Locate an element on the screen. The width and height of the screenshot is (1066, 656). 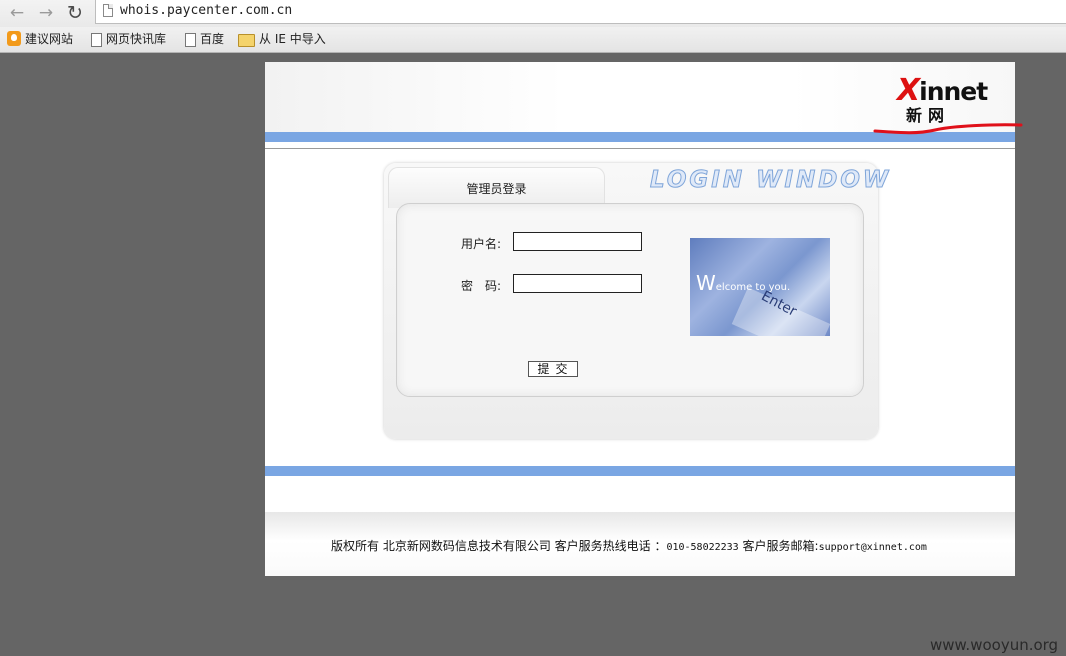
login-tab-title: 管理员登录 is located at coordinates (496, 189).